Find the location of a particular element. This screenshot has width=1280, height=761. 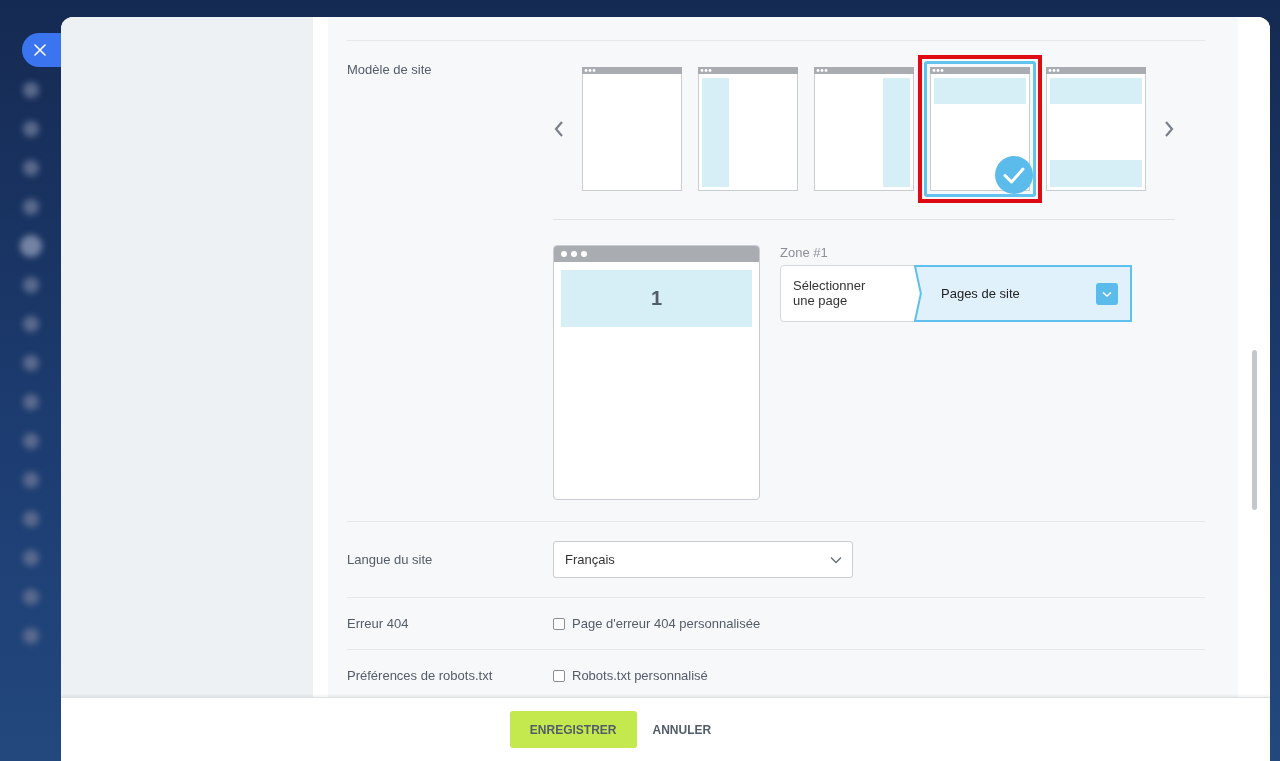

checkbox-label: Page d'erreur 404 personnalisée is located at coordinates (666, 623).